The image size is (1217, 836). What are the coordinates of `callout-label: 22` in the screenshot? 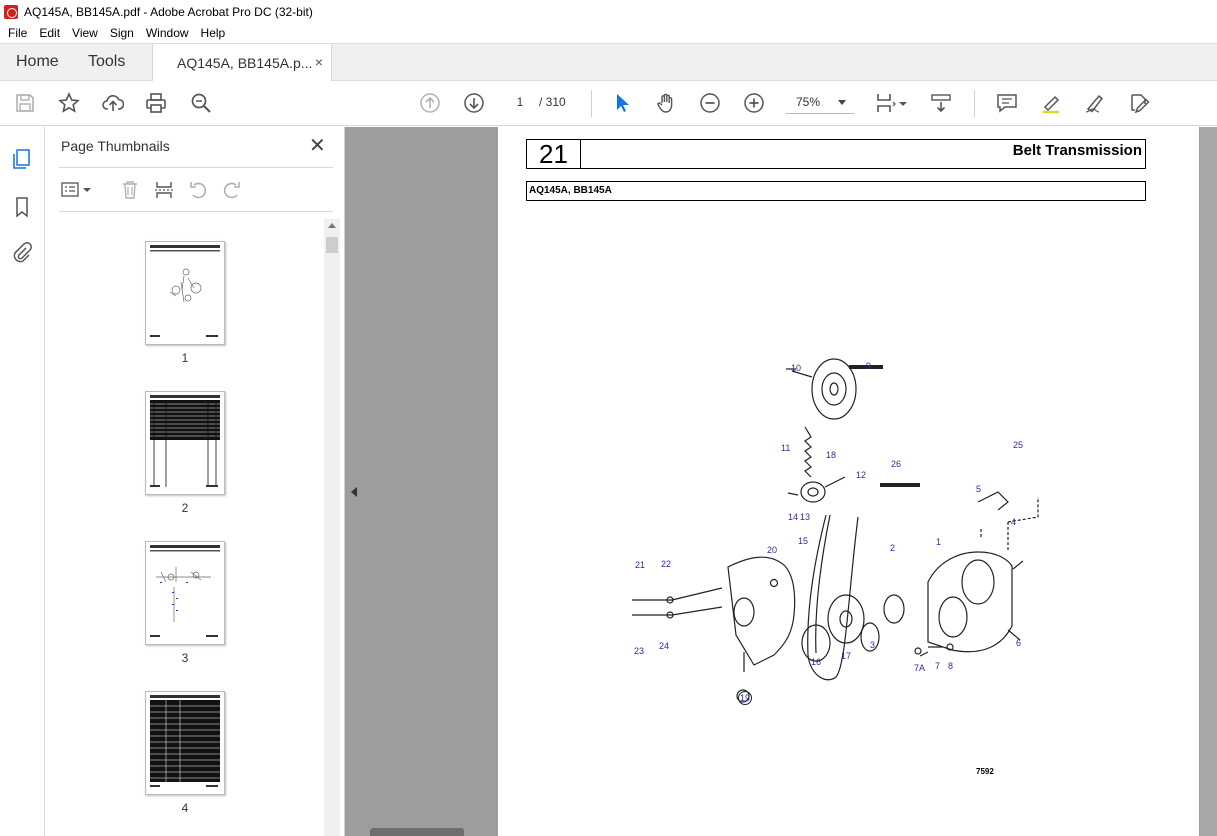 It's located at (666, 564).